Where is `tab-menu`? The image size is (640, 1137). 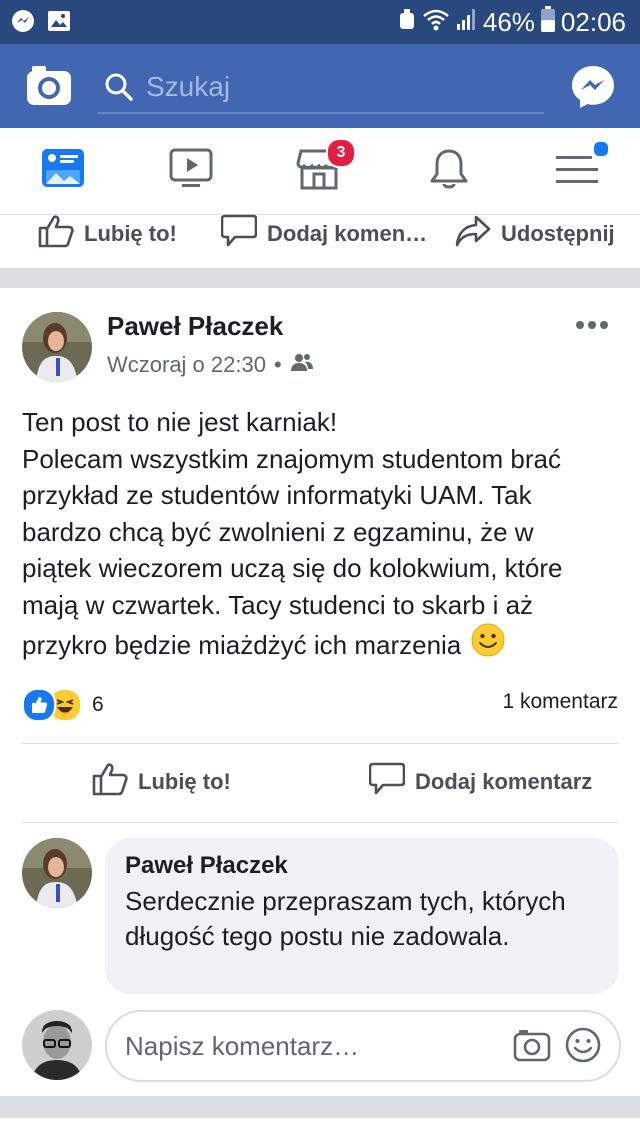
tab-menu is located at coordinates (582, 168).